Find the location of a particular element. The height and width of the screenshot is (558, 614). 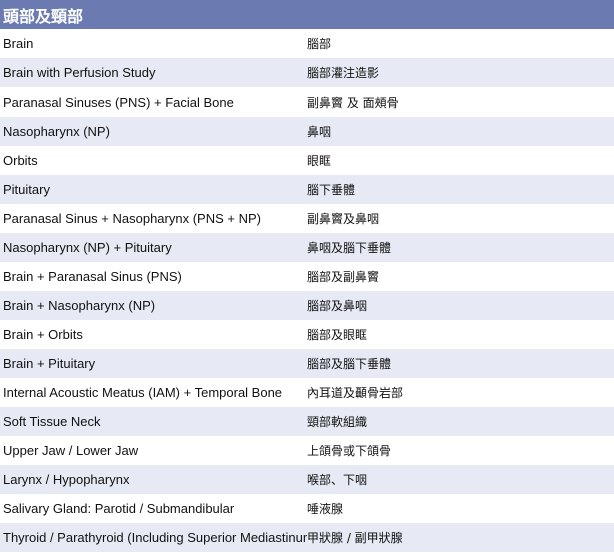

exam-name-chinese: 腦部及鼻咽 is located at coordinates (460, 305).